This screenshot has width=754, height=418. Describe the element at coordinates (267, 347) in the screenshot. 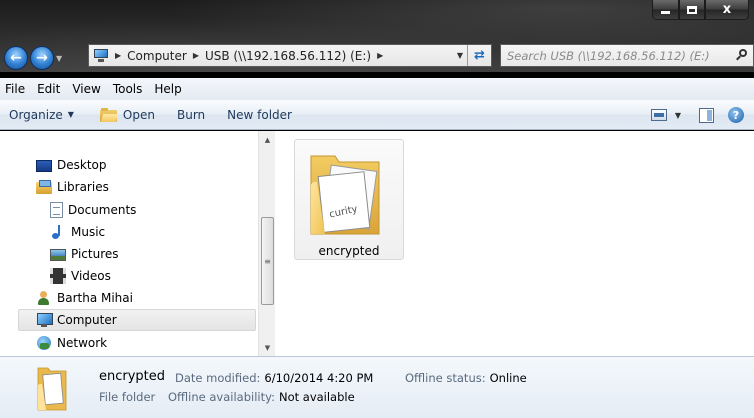

I see `scroll-down-icon: ▼` at that location.